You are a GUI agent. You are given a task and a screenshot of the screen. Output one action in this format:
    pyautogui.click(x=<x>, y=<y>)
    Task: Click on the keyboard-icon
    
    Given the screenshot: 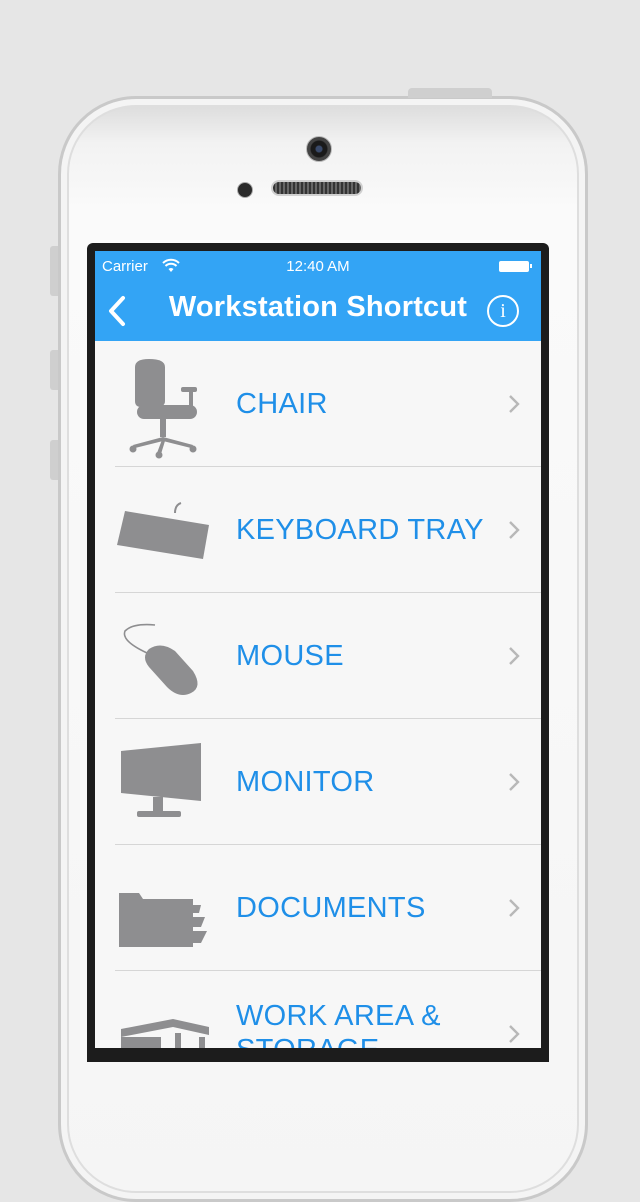 What is the action you would take?
    pyautogui.click(x=163, y=530)
    